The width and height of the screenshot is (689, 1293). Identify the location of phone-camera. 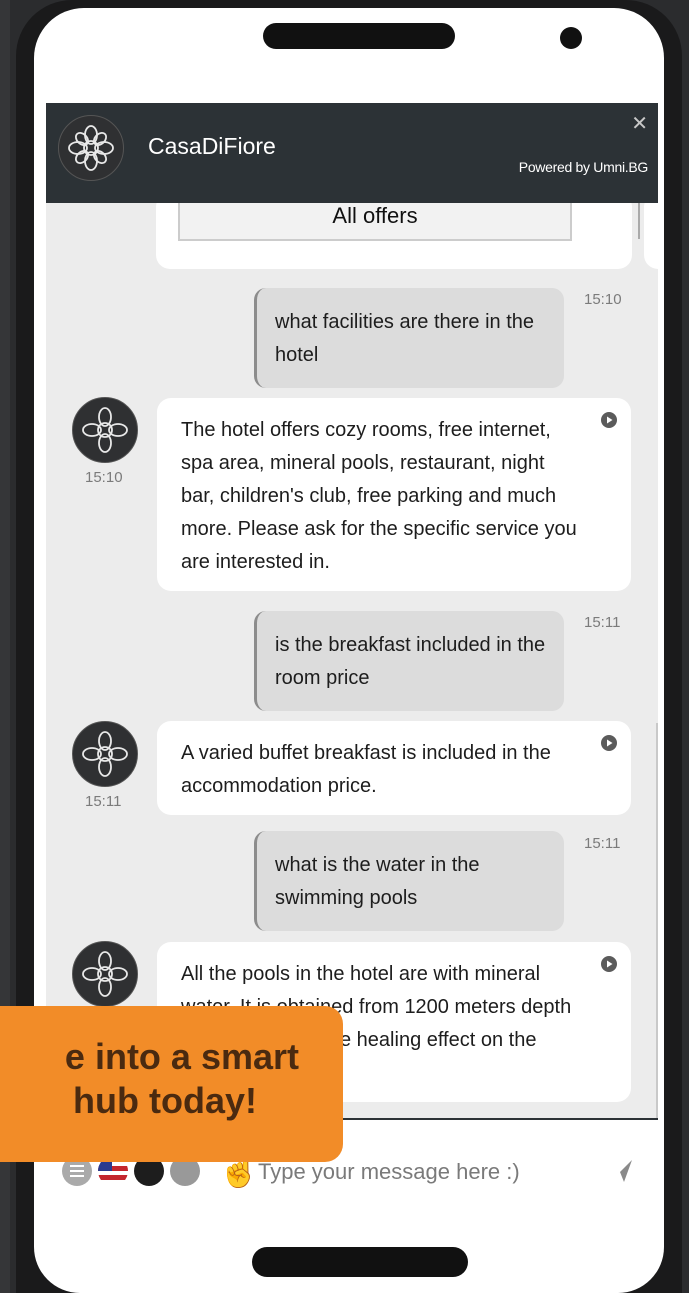
(571, 38).